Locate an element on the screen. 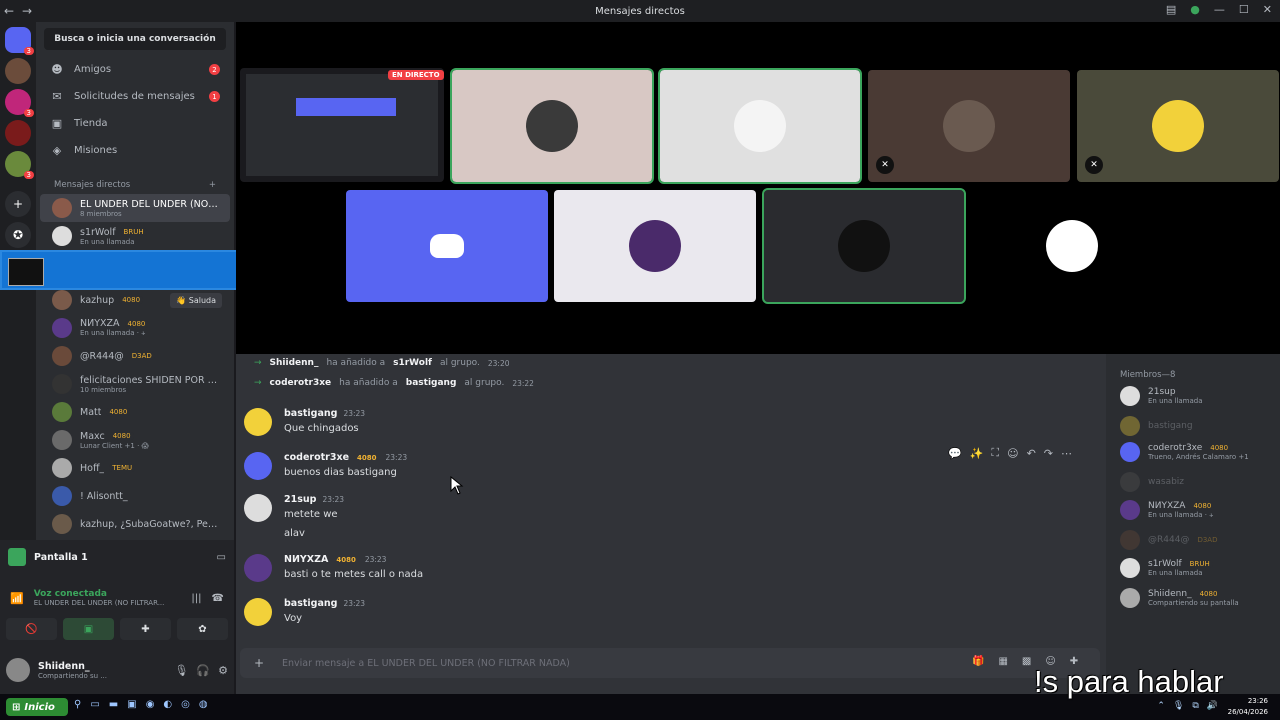 This screenshot has width=1280, height=720. author-name: NИYXZA is located at coordinates (306, 559).